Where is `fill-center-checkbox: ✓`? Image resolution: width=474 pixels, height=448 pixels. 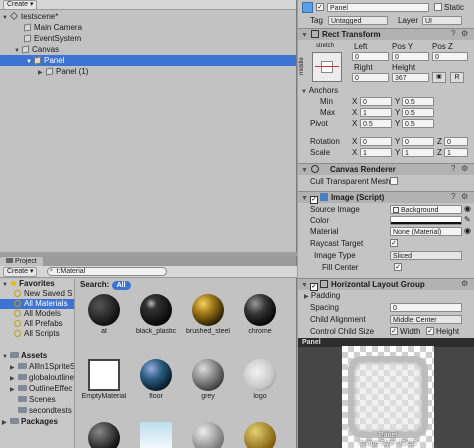 fill-center-checkbox: ✓ is located at coordinates (398, 267).